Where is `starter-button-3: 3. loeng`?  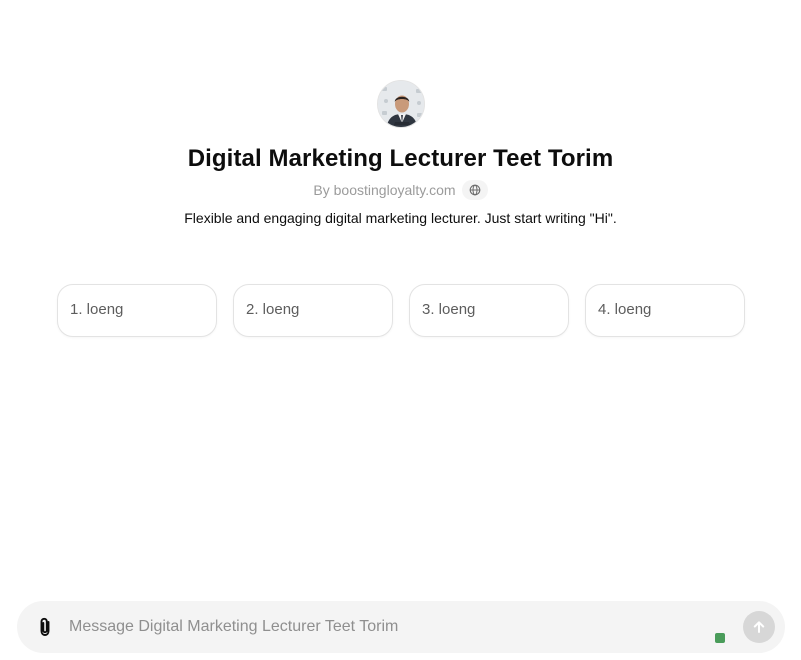
starter-button-3: 3. loeng is located at coordinates (489, 310).